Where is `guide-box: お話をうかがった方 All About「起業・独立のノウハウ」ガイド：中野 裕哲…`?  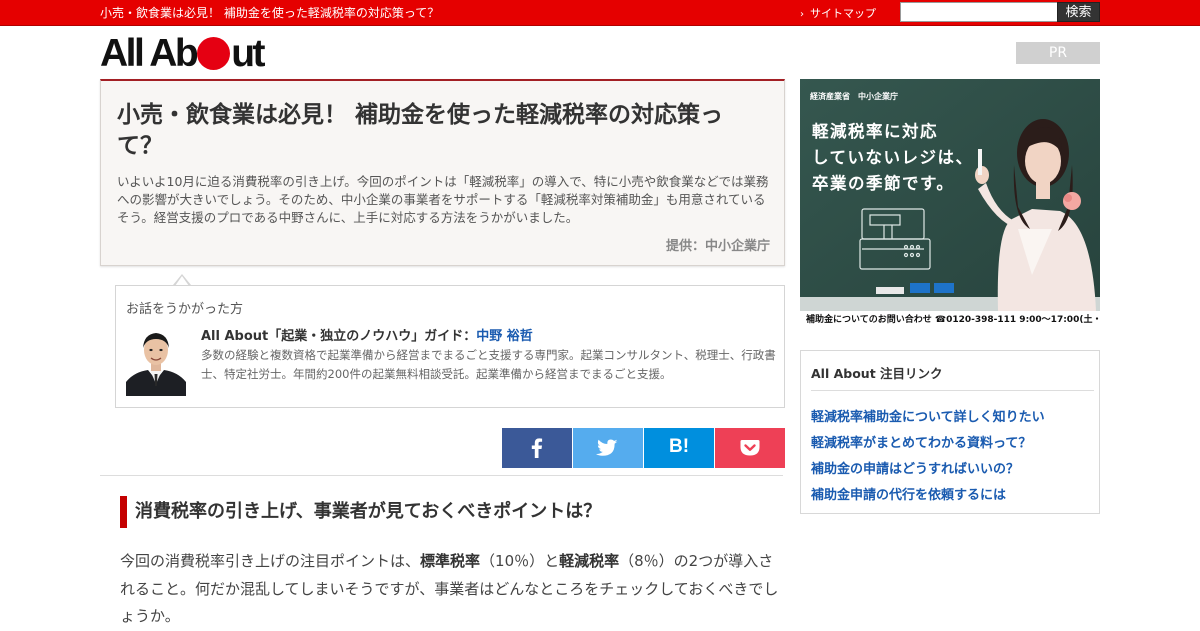 guide-box: お話をうかがった方 All About「起業・独立のノウハウ」ガイド：中野 裕哲… is located at coordinates (450, 346).